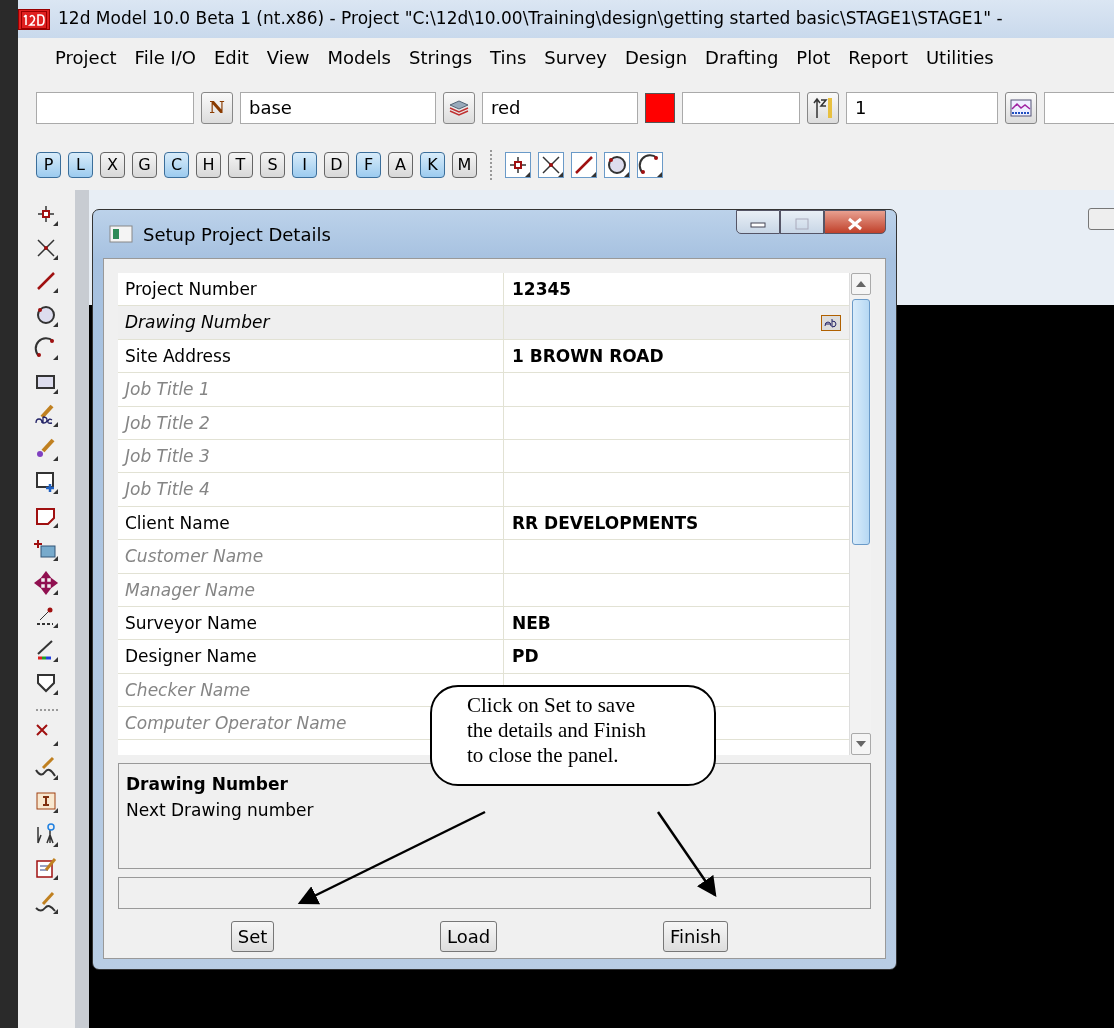 This screenshot has width=1114, height=1028. I want to click on field-label: Job Title 4, so click(311, 489).